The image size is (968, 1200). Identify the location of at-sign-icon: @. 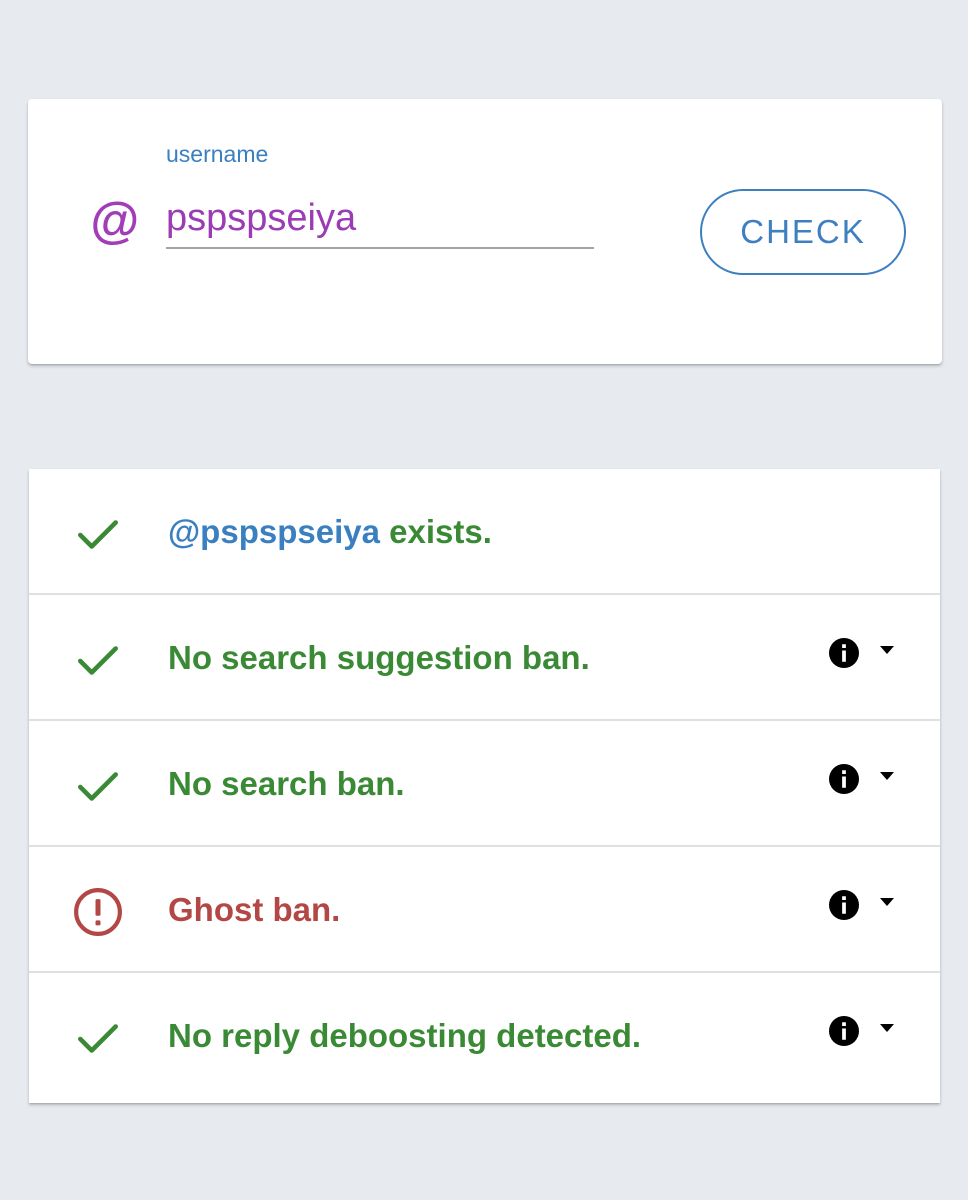
(114, 221).